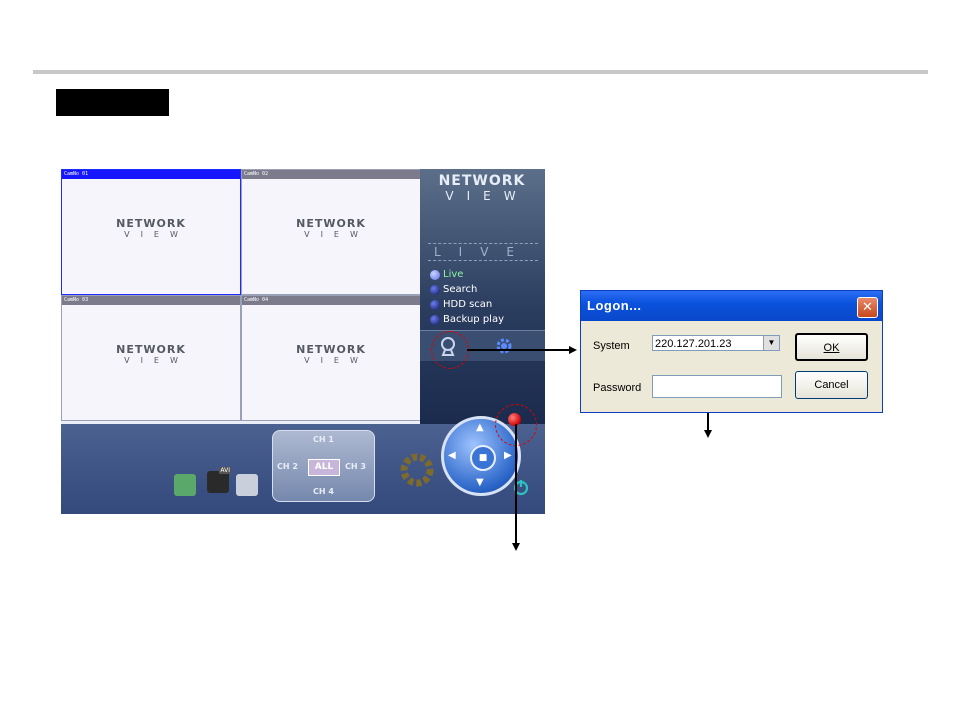 The width and height of the screenshot is (954, 716). I want to click on camera-view-1: CamNo 01 NETWORK VIEW, so click(151, 232).